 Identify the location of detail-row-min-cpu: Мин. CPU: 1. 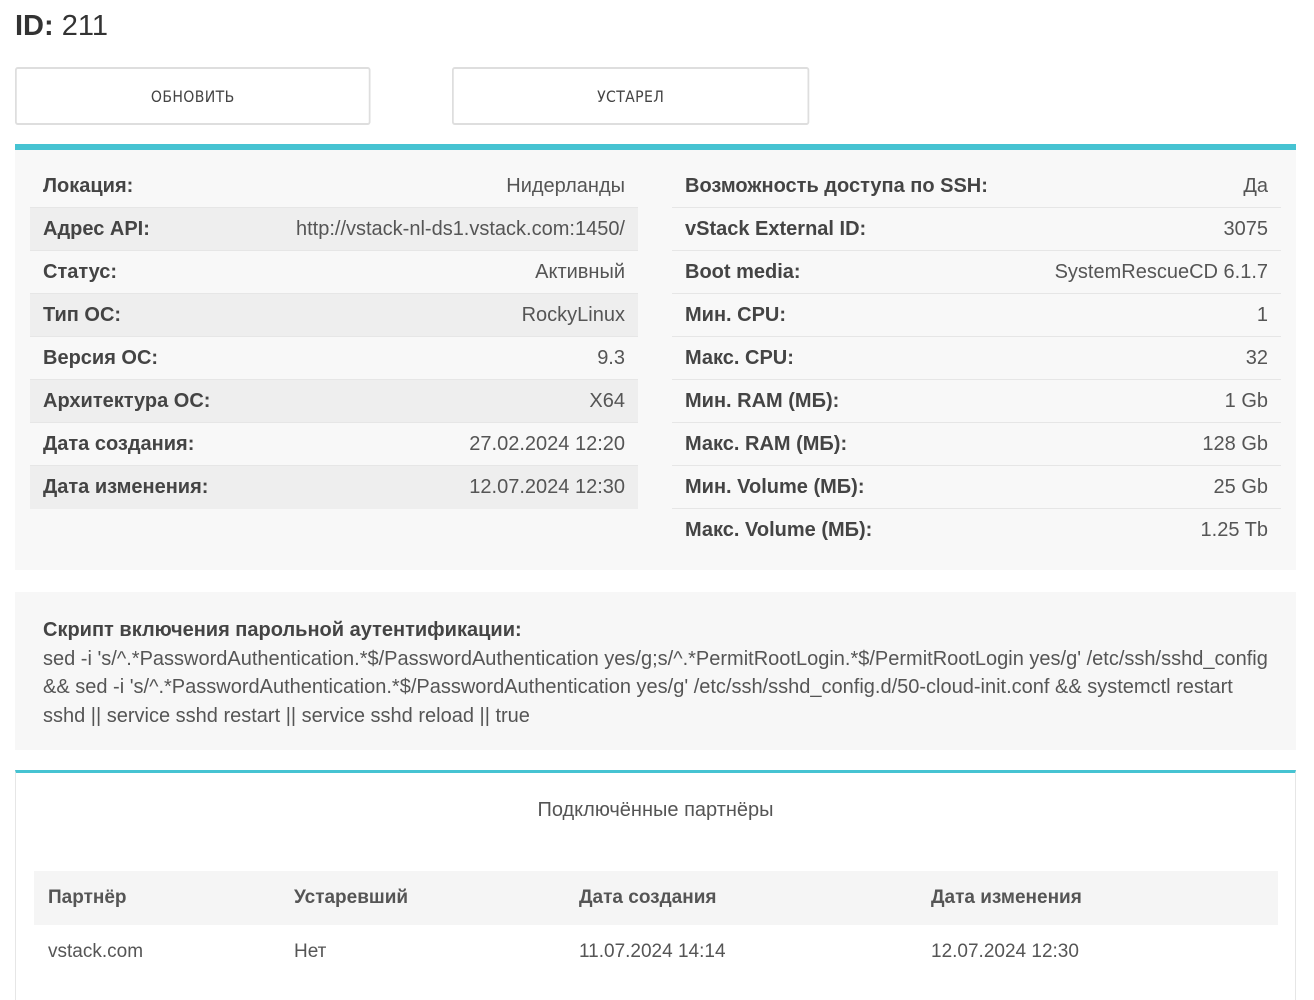
(976, 315).